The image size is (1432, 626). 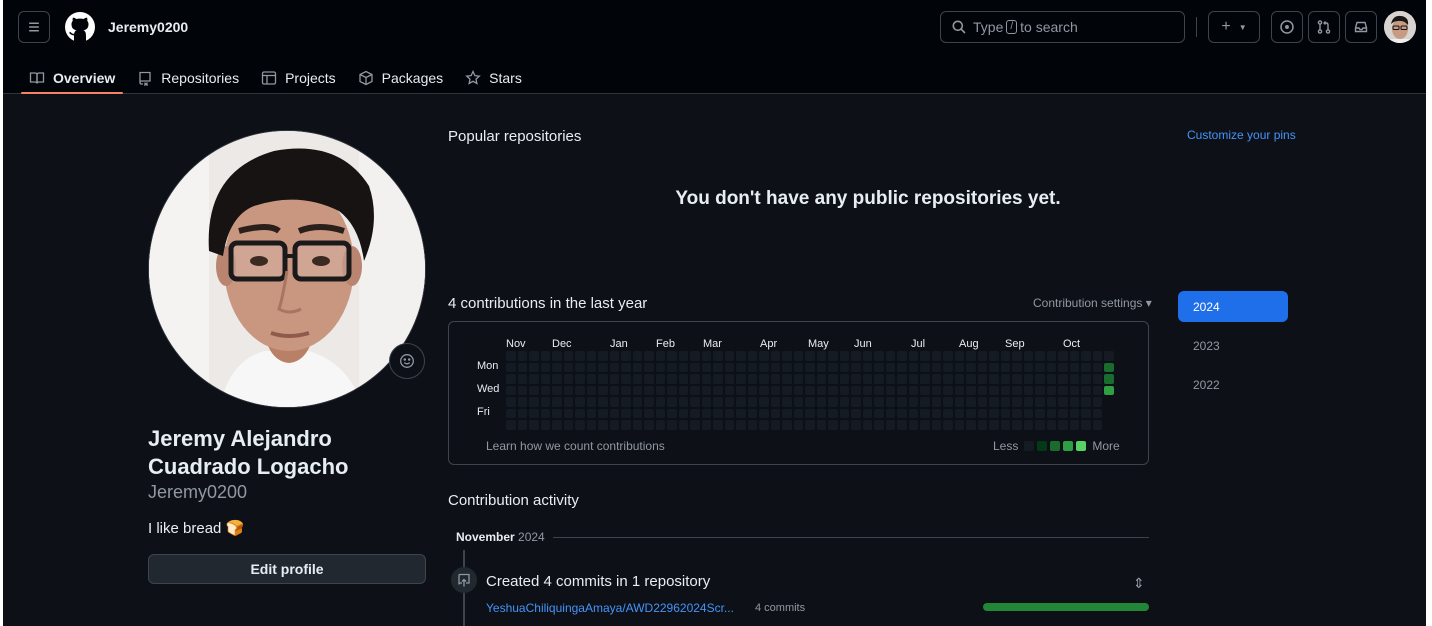 What do you see at coordinates (1092, 303) in the screenshot?
I see `contribution-settings-dropdown: Contribution settings ▾` at bounding box center [1092, 303].